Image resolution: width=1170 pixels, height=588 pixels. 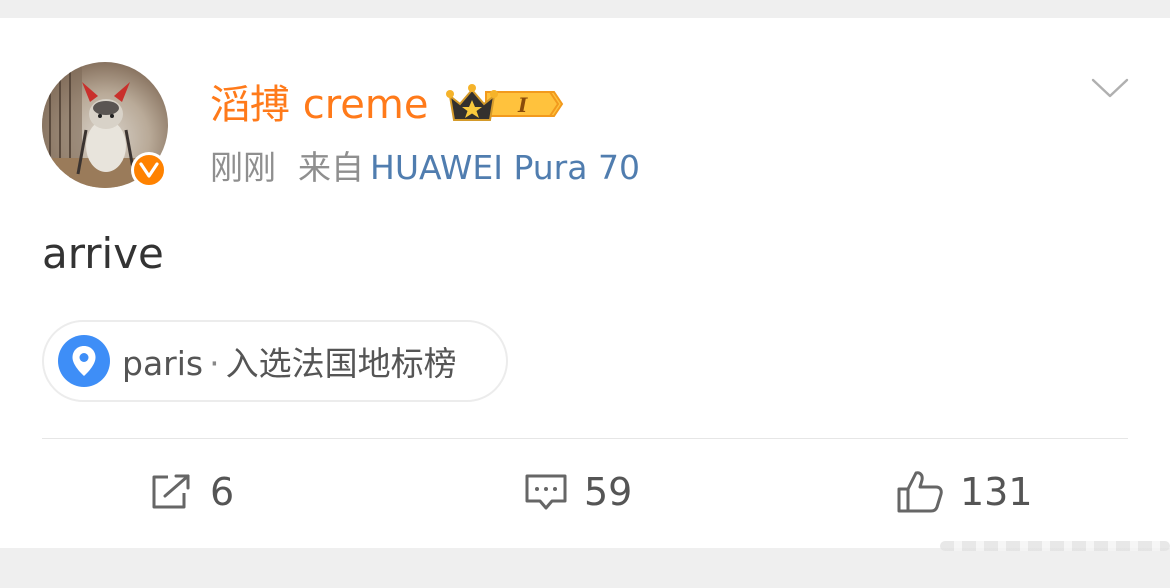 What do you see at coordinates (578, 492) in the screenshot?
I see `comment-button: 59` at bounding box center [578, 492].